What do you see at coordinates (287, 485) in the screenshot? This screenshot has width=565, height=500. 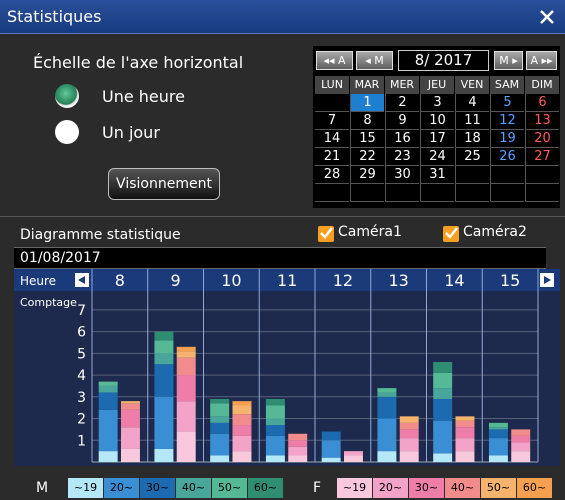 I see `legend: M F ~19 20~ 30~ 40~ 50~ 60~ ~19 20~ 30~ 40~ 50~ 60~` at bounding box center [287, 485].